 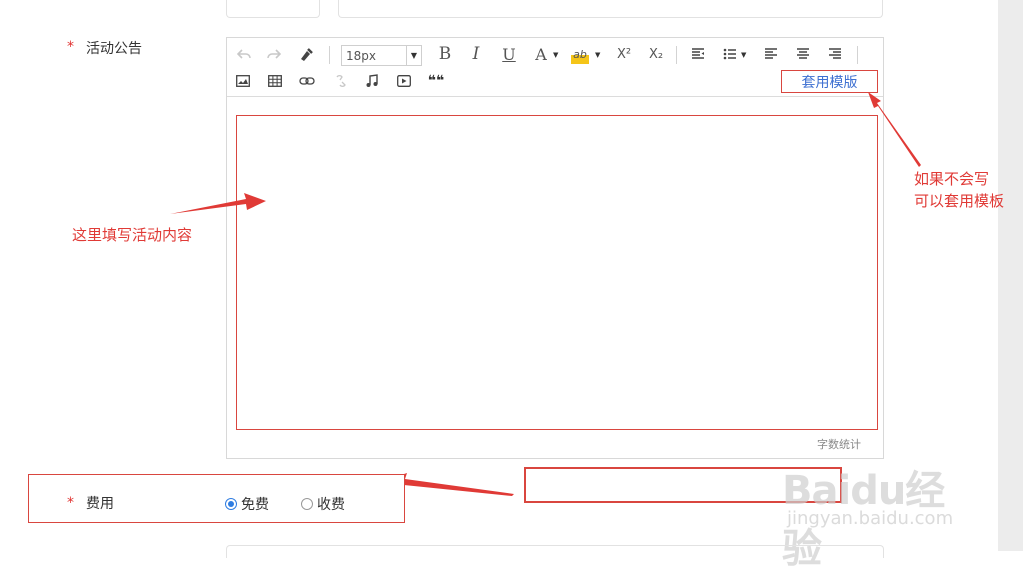 What do you see at coordinates (959, 201) in the screenshot?
I see `template-hint-line2: 可以套用模板` at bounding box center [959, 201].